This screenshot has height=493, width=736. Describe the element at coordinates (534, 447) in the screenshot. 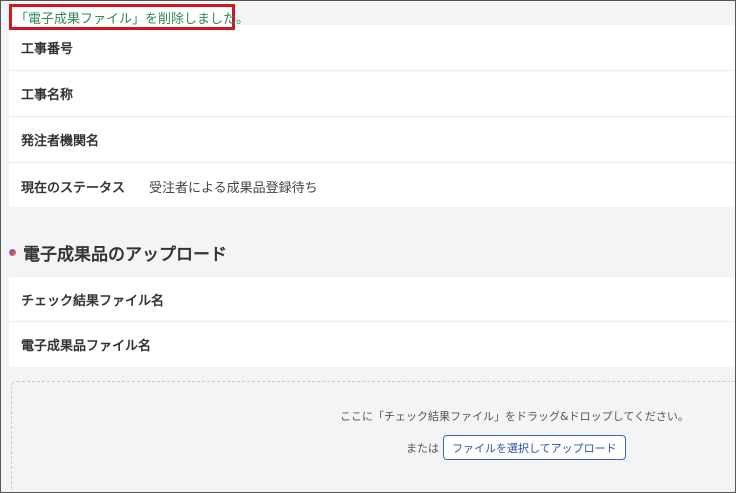

I see `select-file-upload-button: ファイルを選択してアップロード` at that location.